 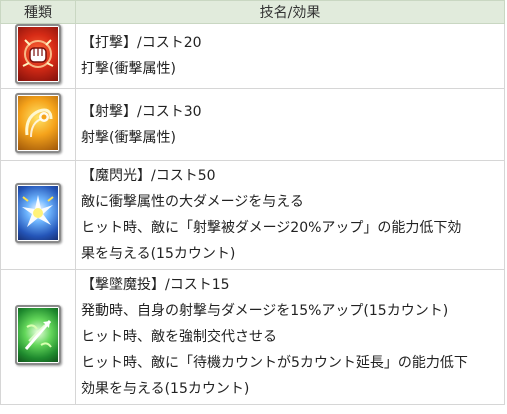 I want to click on effect-line: ヒット時、敵に「射撃被ダメージ20%アップ」の能力低下効, so click(x=271, y=228).